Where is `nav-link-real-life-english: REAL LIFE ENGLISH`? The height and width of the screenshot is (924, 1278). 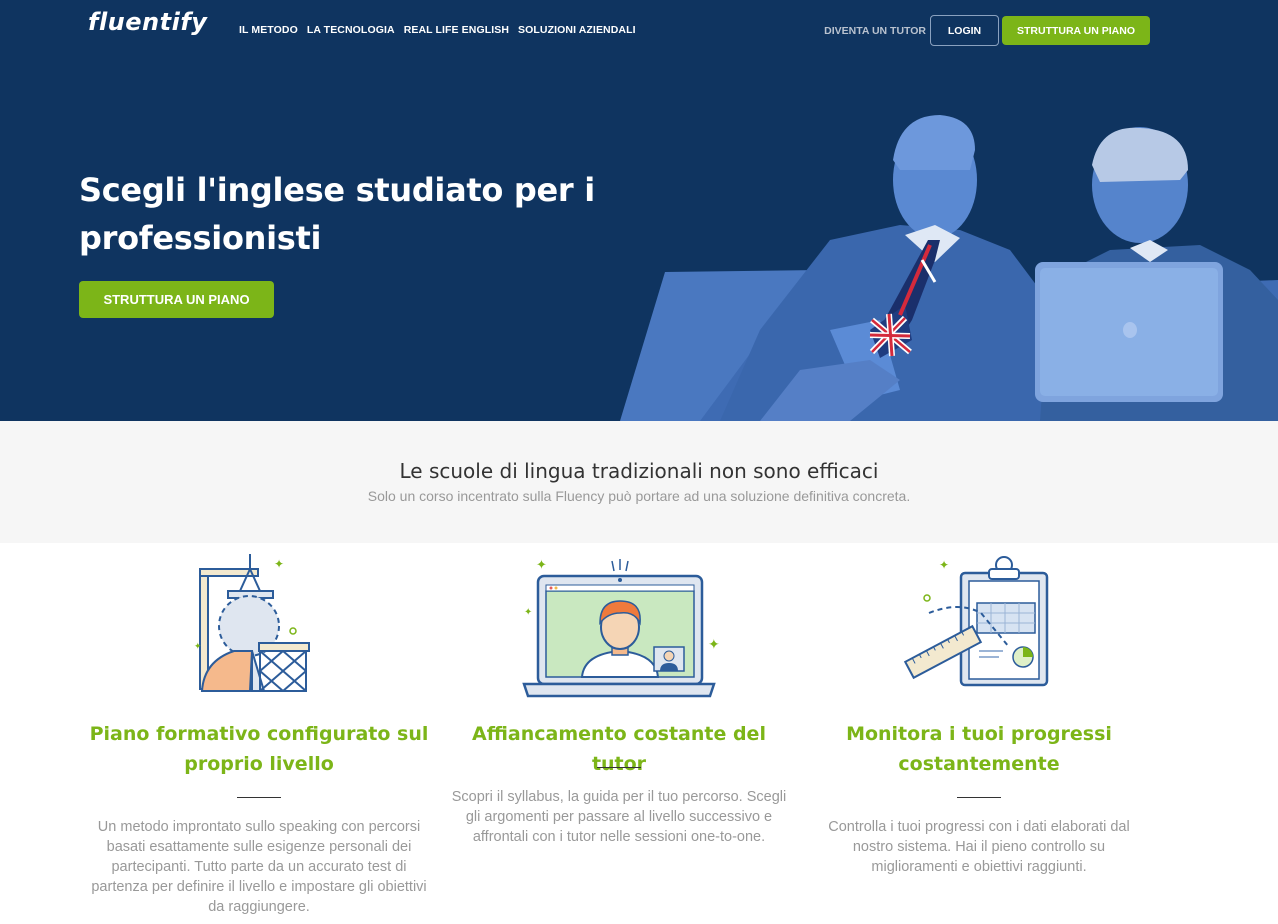
nav-link-real-life-english: REAL LIFE ENGLISH is located at coordinates (456, 30).